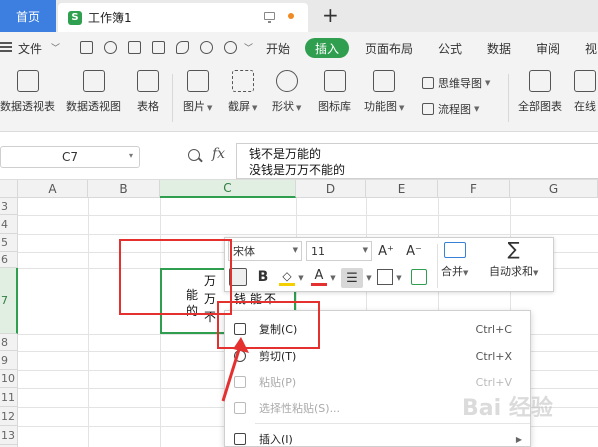  What do you see at coordinates (384, 92) in the screenshot?
I see `function-chart-button: 功能图 ▼` at bounding box center [384, 92].